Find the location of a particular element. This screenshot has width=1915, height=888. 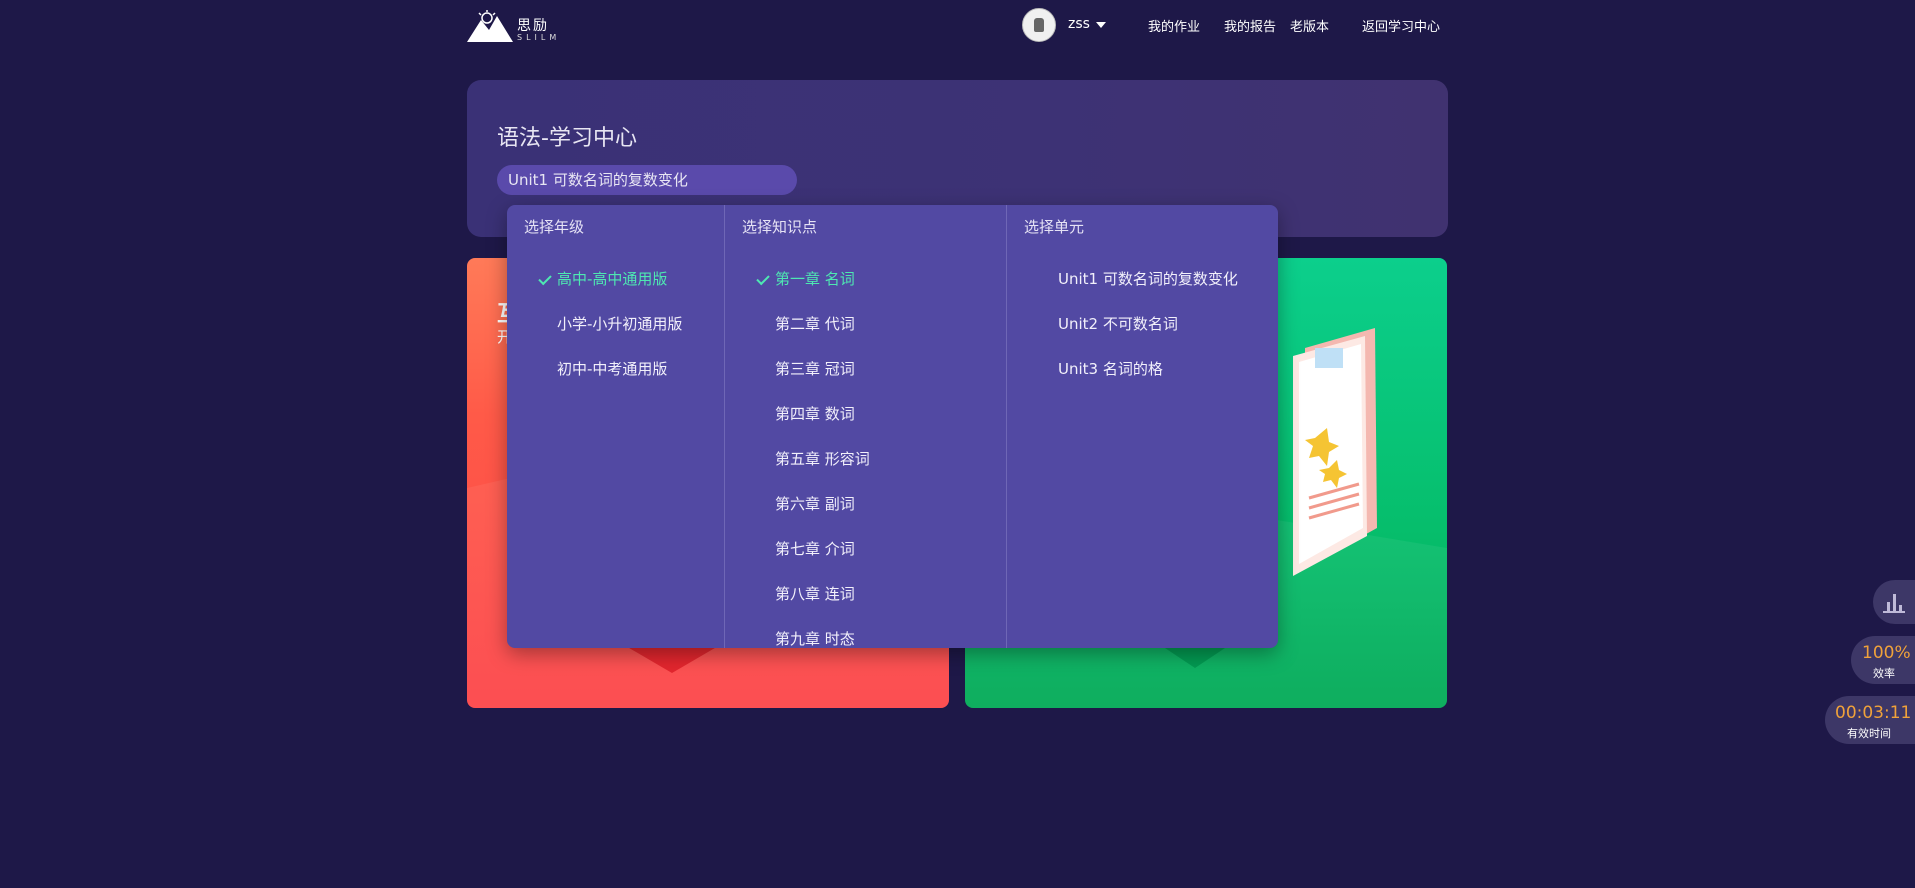

avatar is located at coordinates (1039, 25).